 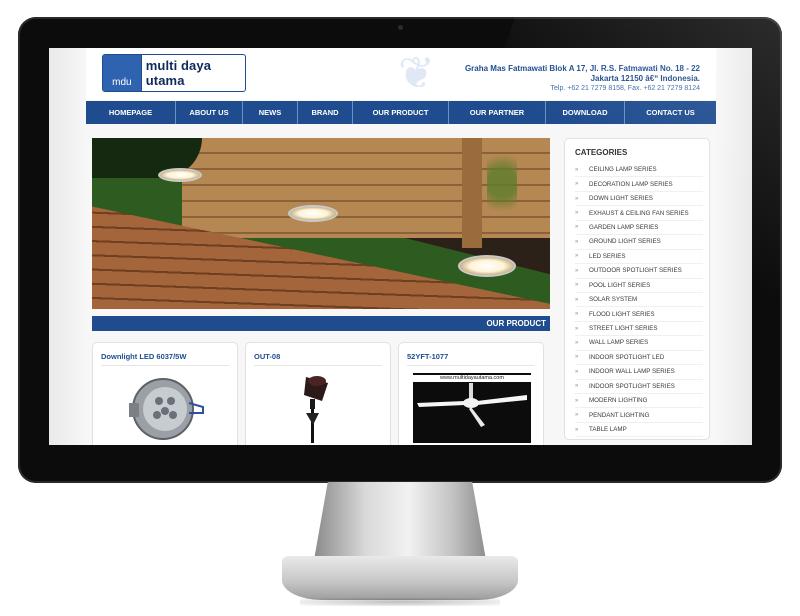 What do you see at coordinates (623, 227) in the screenshot?
I see `category-label: GARDEN LAMP SERIES` at bounding box center [623, 227].